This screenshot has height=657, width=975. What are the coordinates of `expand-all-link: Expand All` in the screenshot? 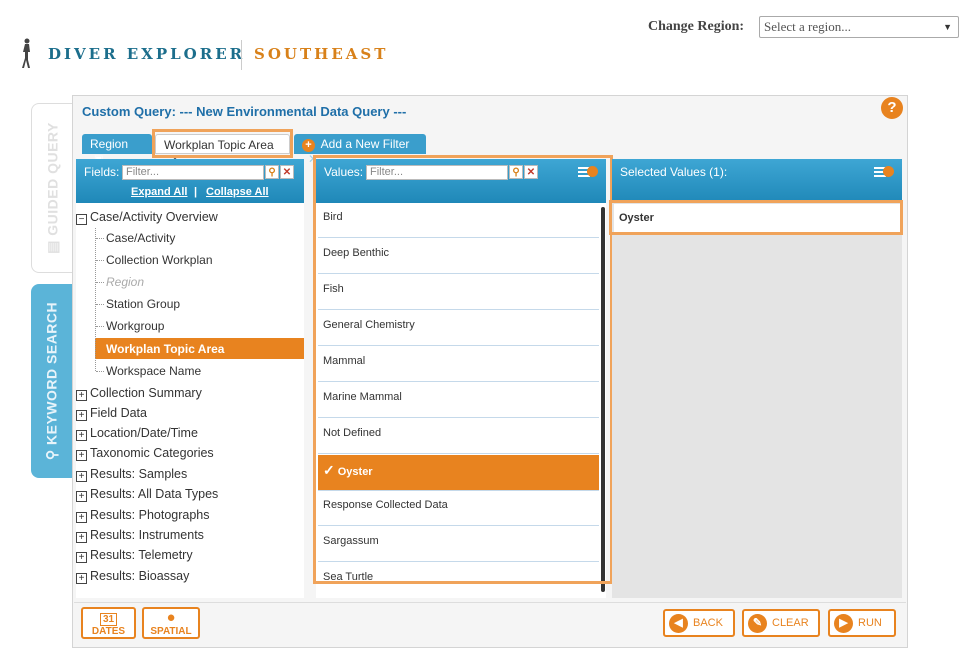 It's located at (159, 192).